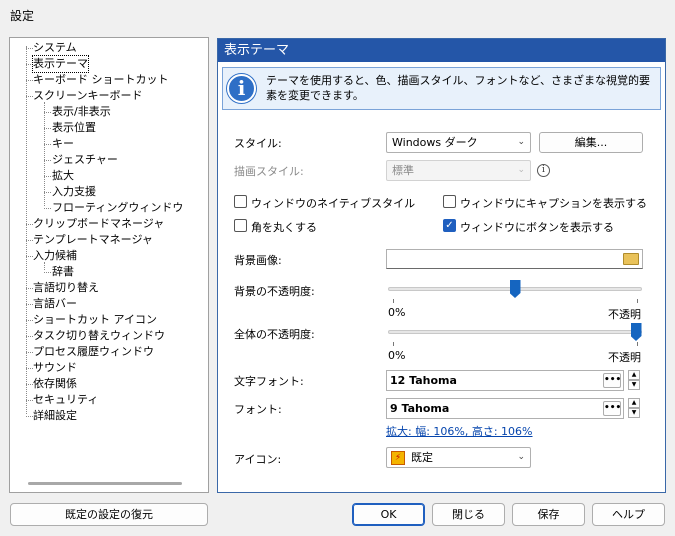  Describe the element at coordinates (388, 514) in the screenshot. I see `ok-button: OK` at that location.